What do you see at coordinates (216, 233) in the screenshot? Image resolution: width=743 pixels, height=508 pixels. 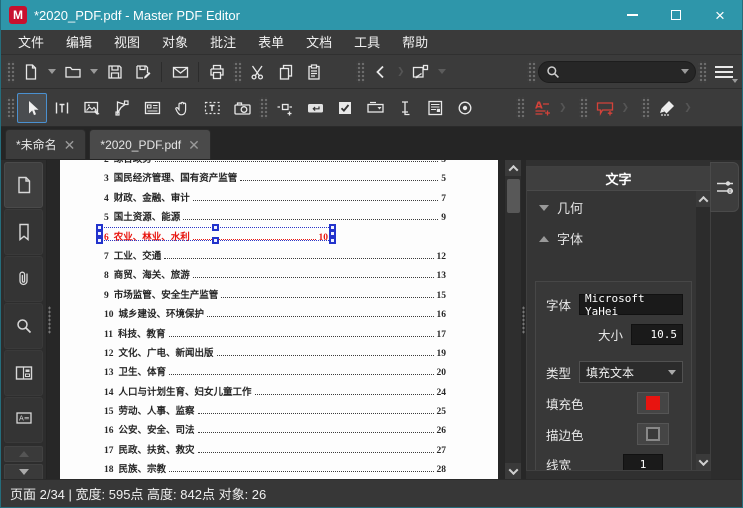 I see `selected-text-object: 6 农业、林业、水利 10` at bounding box center [216, 233].